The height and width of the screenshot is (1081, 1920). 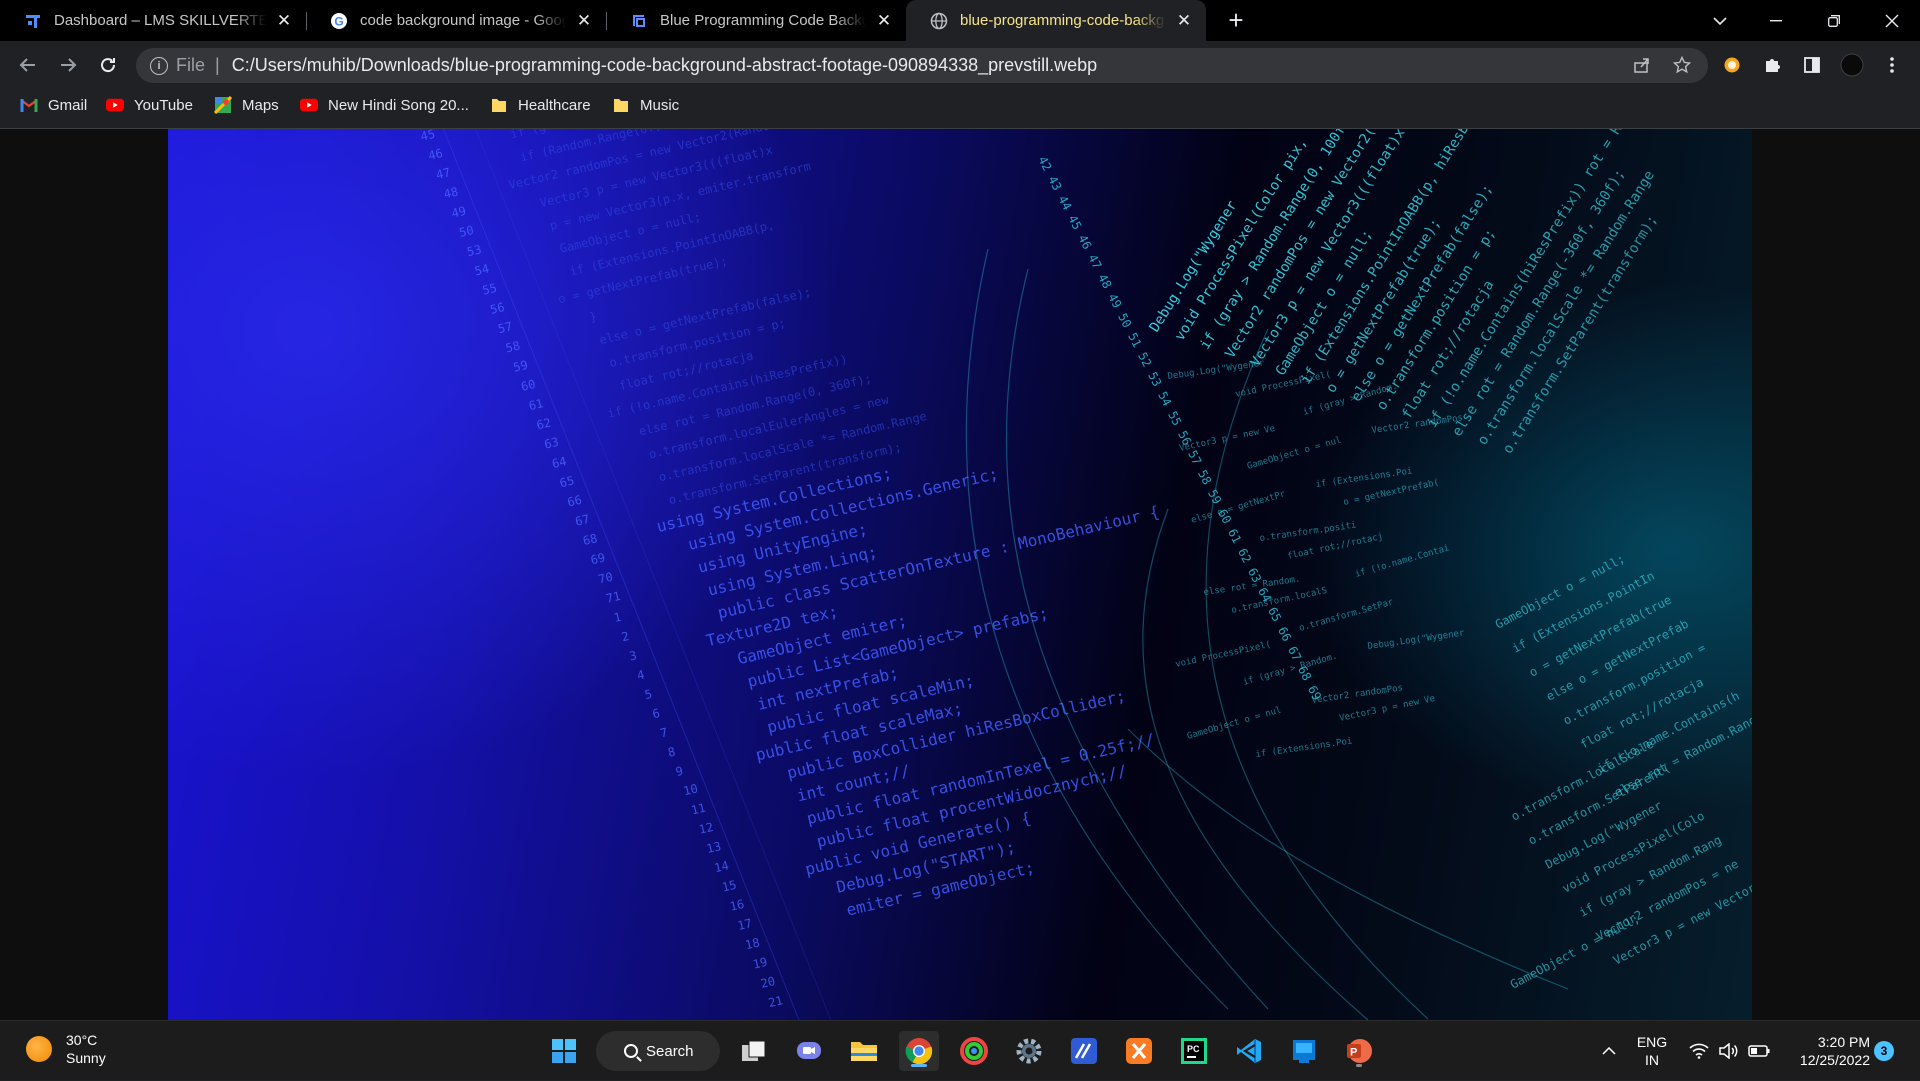 What do you see at coordinates (39, 1049) in the screenshot?
I see `sun-icon` at bounding box center [39, 1049].